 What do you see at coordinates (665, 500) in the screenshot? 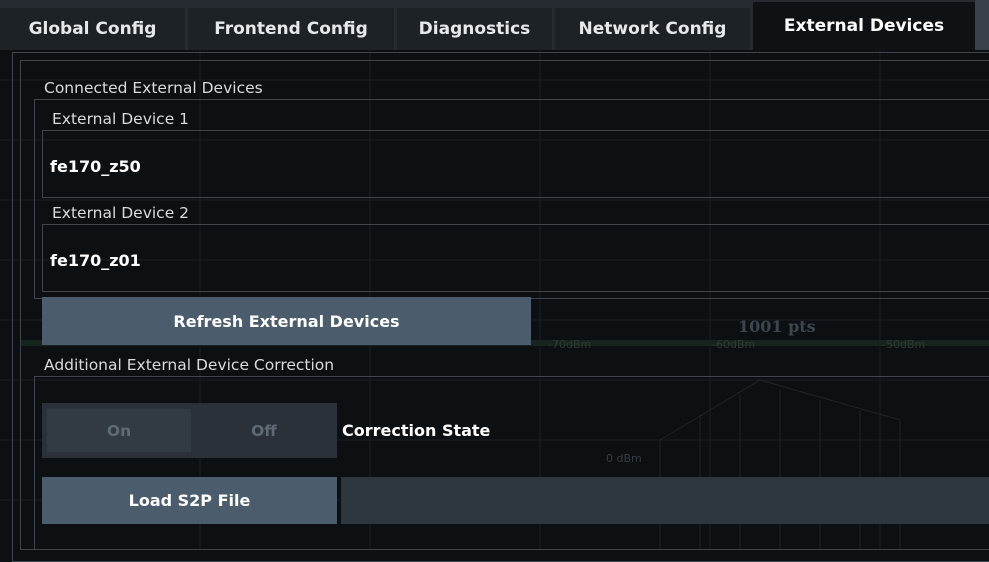
I see `s2p-file-path-field` at bounding box center [665, 500].